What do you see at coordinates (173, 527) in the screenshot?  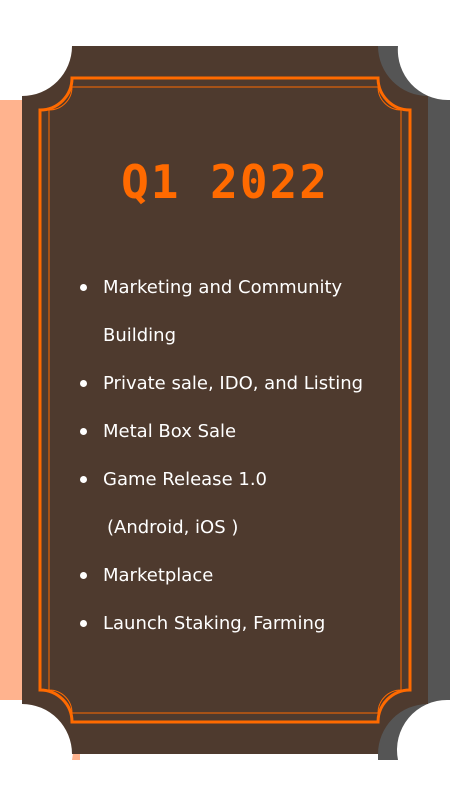 I see `milestone-text: (Android, iOS )` at bounding box center [173, 527].